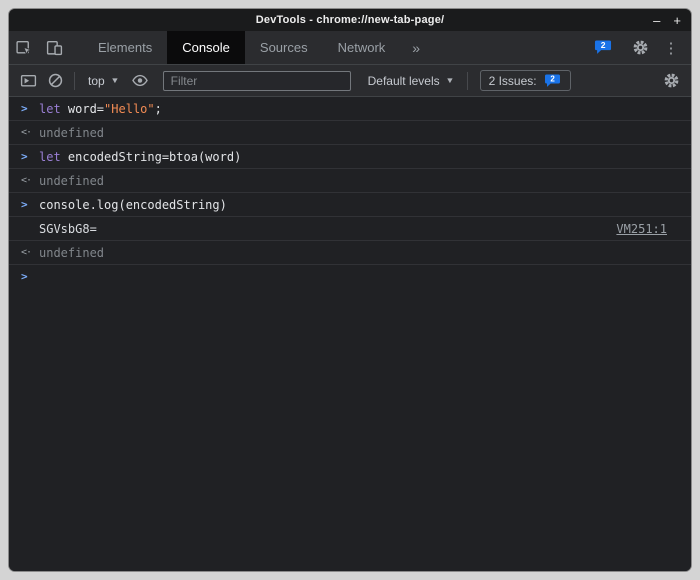 The width and height of the screenshot is (700, 580). I want to click on clear-console-icon, so click(55, 80).